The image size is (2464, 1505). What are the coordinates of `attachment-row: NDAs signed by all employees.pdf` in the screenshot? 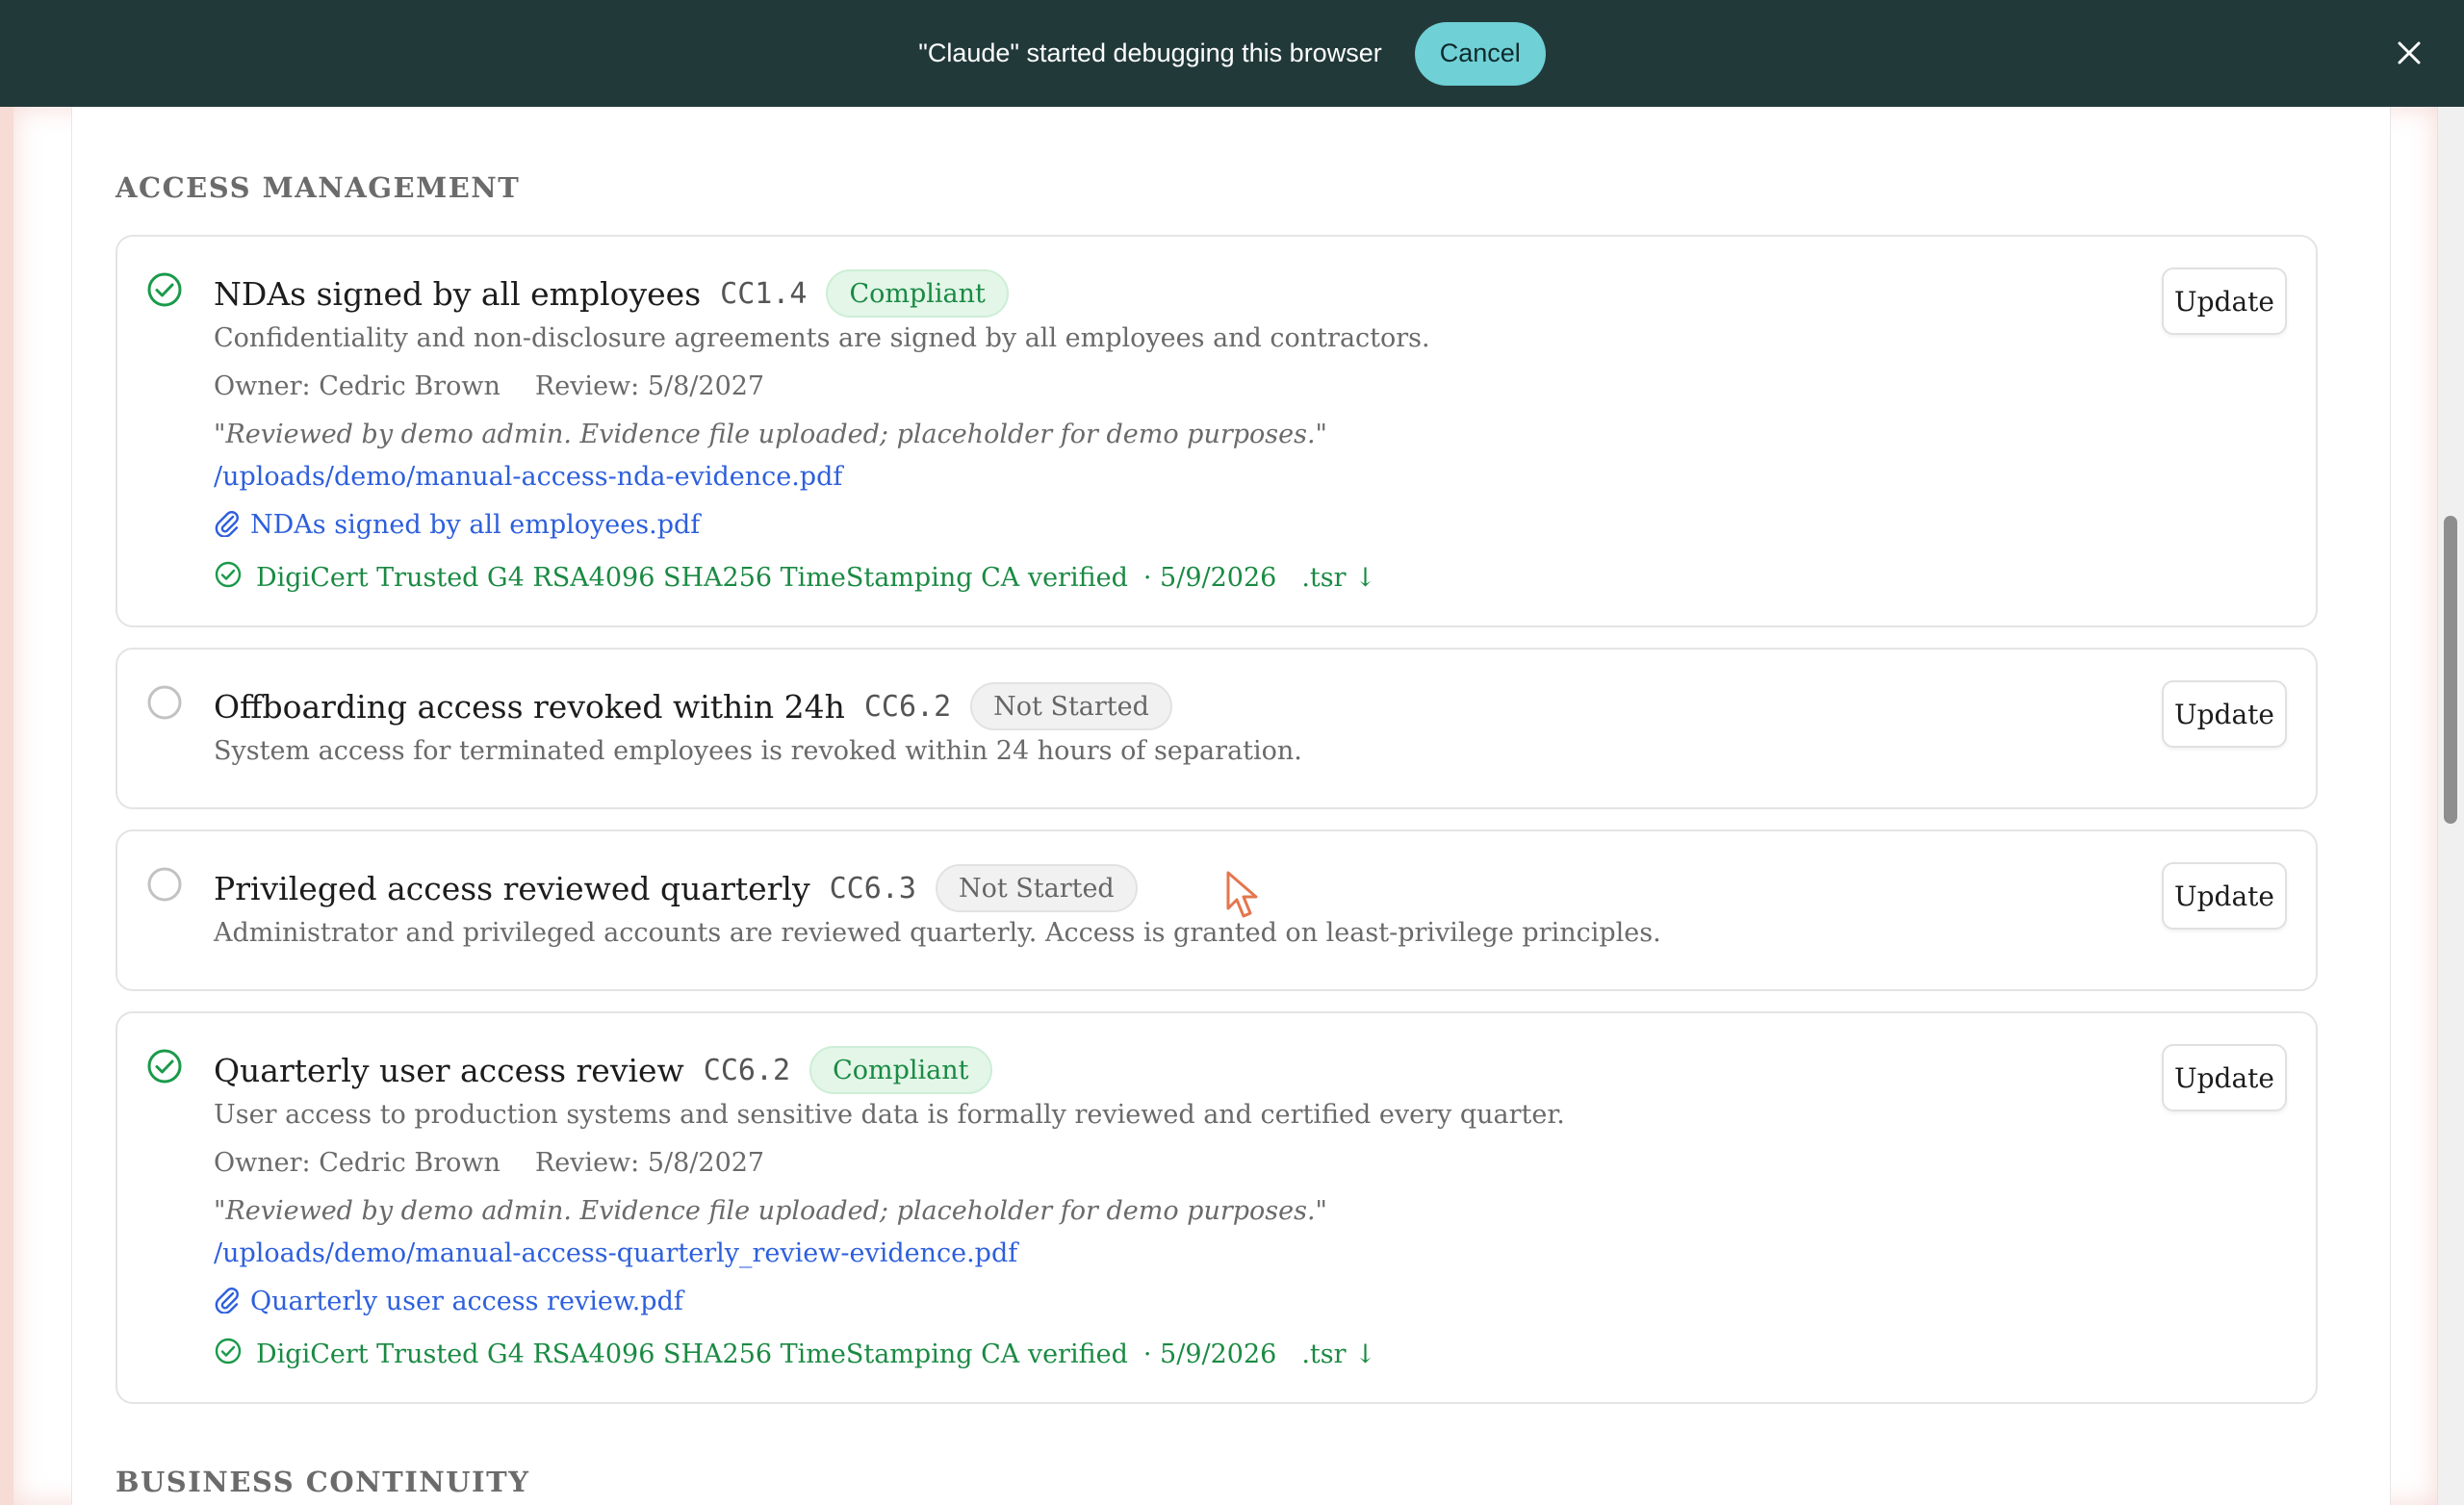 It's located at (457, 524).